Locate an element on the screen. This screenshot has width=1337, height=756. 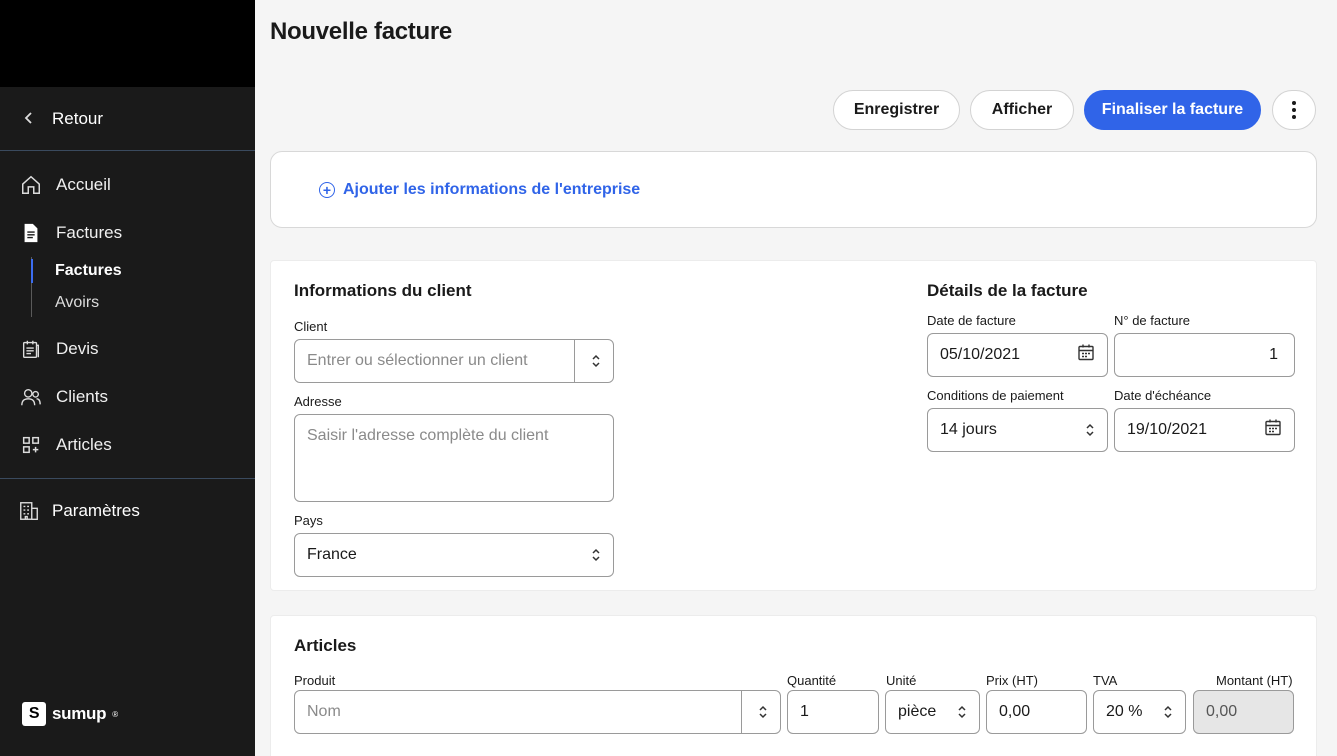
client-select-input: Entrer ou sélectionner un client is located at coordinates (454, 361).